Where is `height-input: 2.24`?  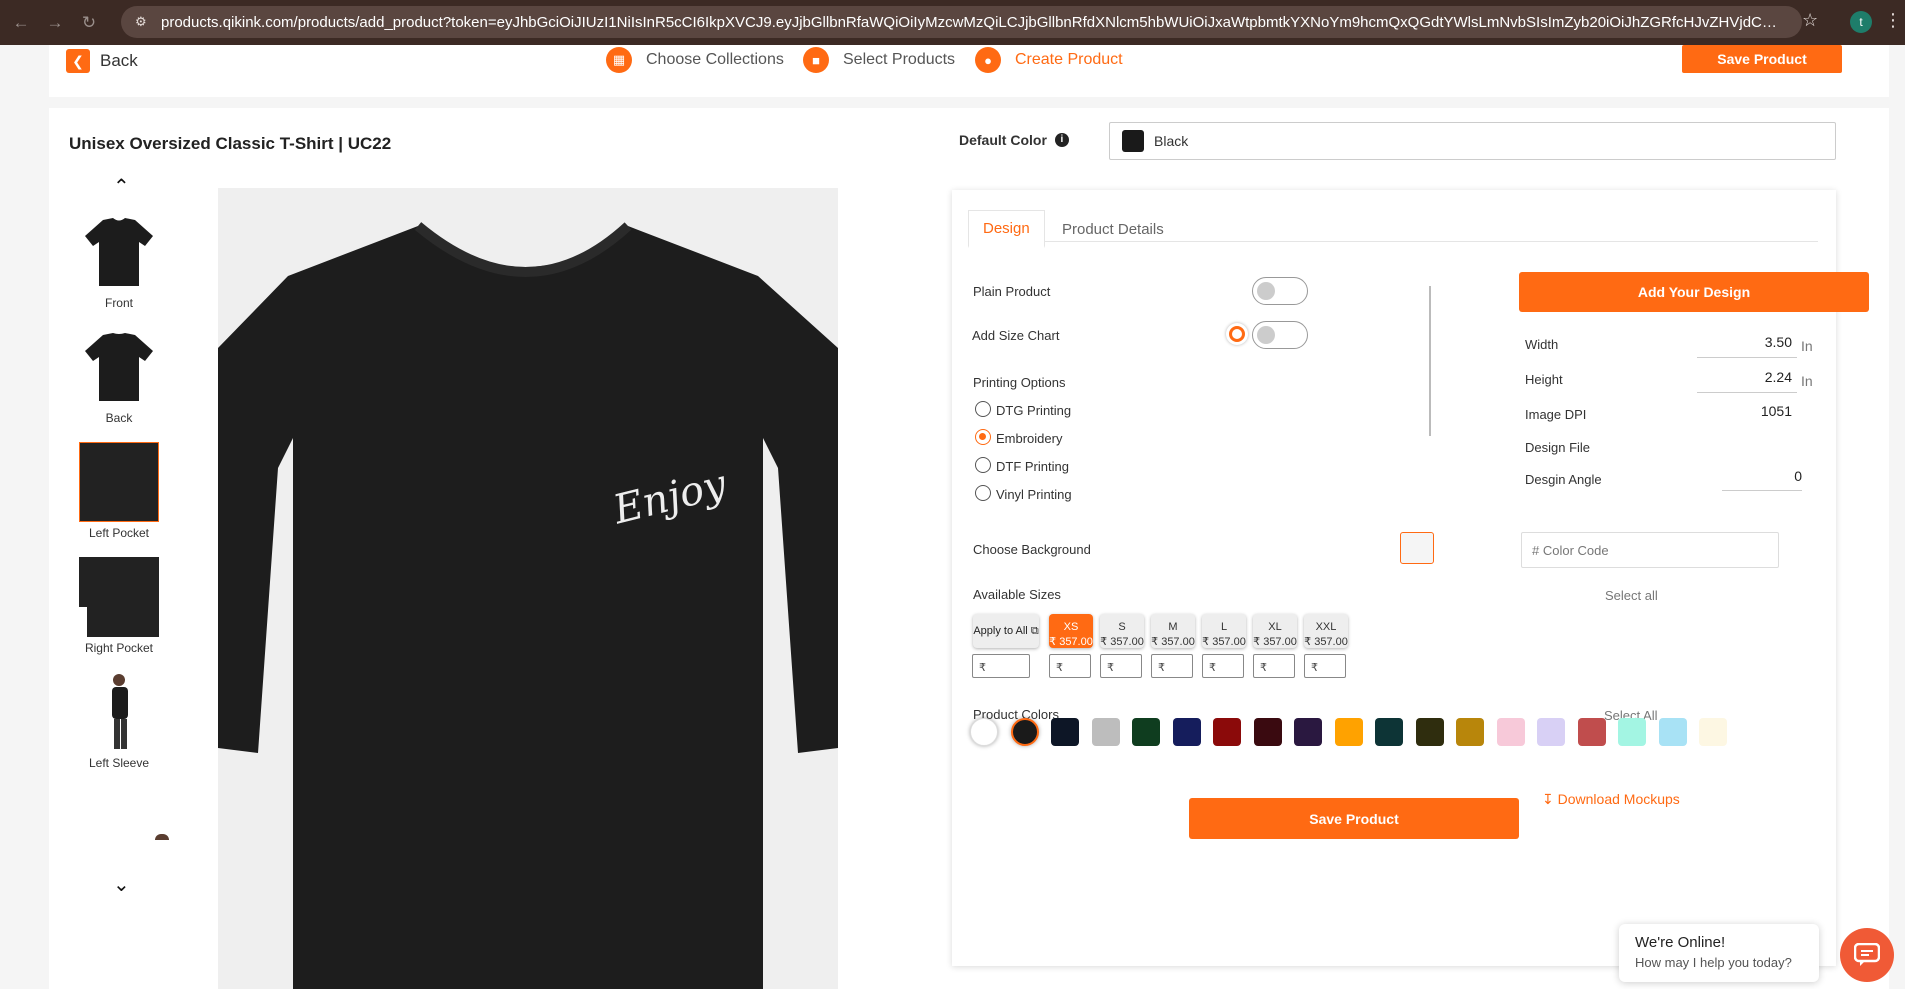 height-input: 2.24 is located at coordinates (1742, 377).